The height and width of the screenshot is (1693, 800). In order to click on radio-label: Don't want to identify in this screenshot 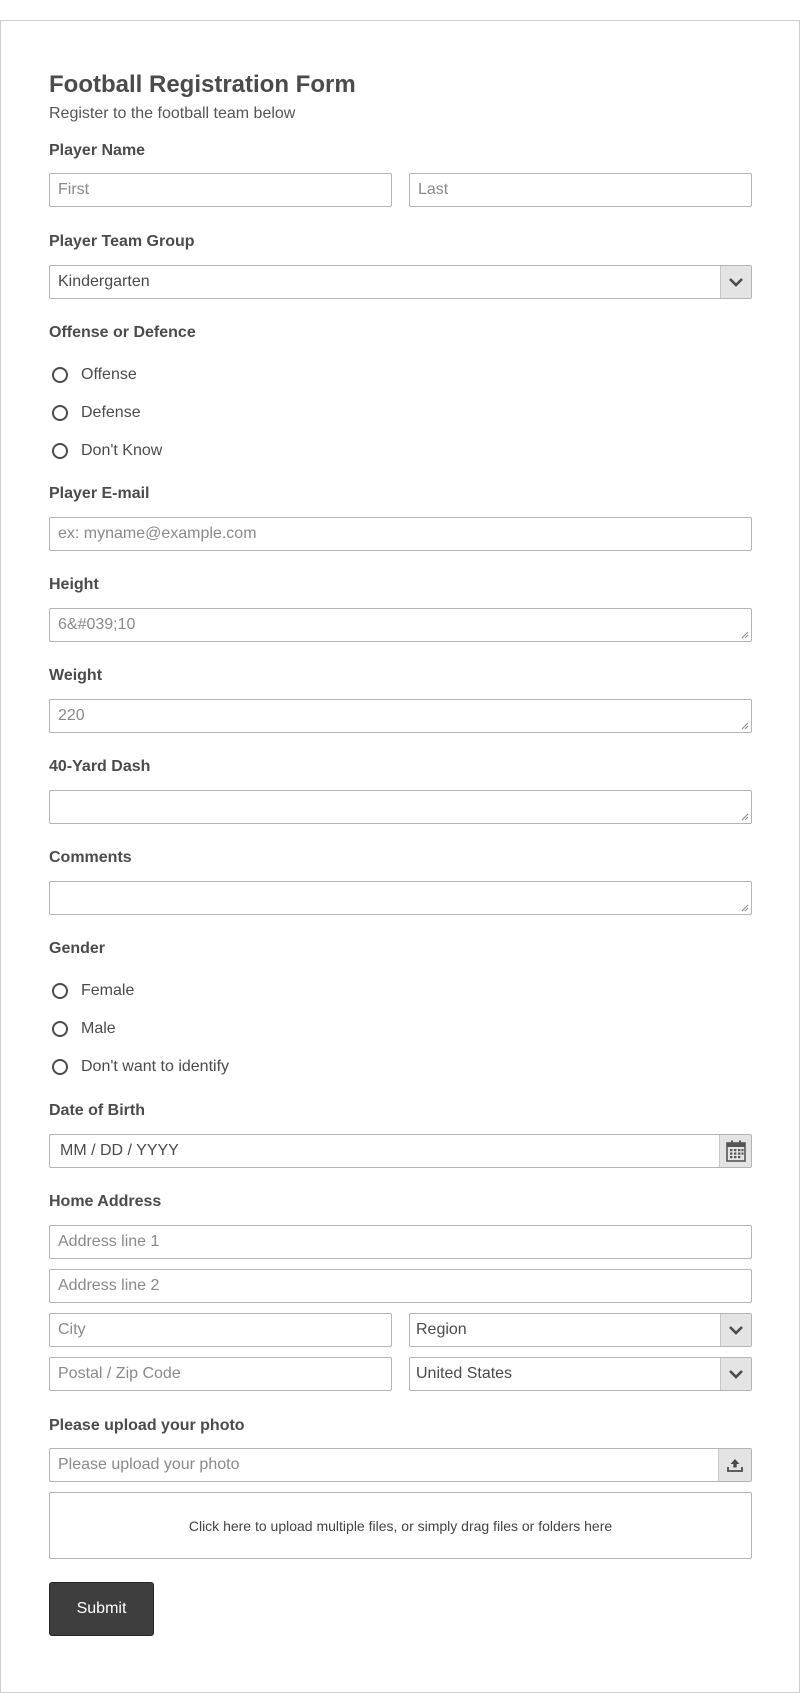, I will do `click(155, 1066)`.